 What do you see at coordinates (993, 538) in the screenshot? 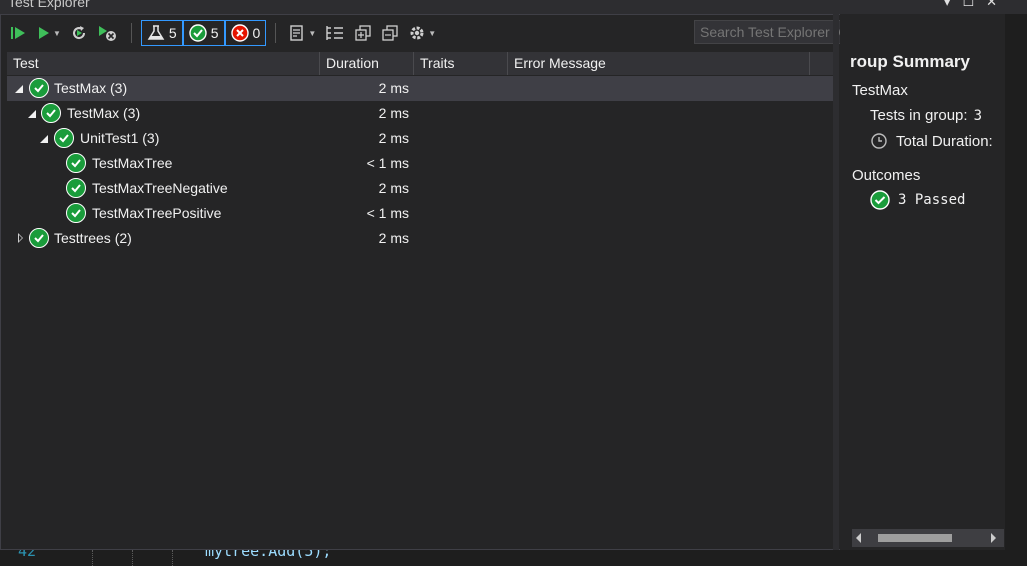
I see `scroll-right-icon` at bounding box center [993, 538].